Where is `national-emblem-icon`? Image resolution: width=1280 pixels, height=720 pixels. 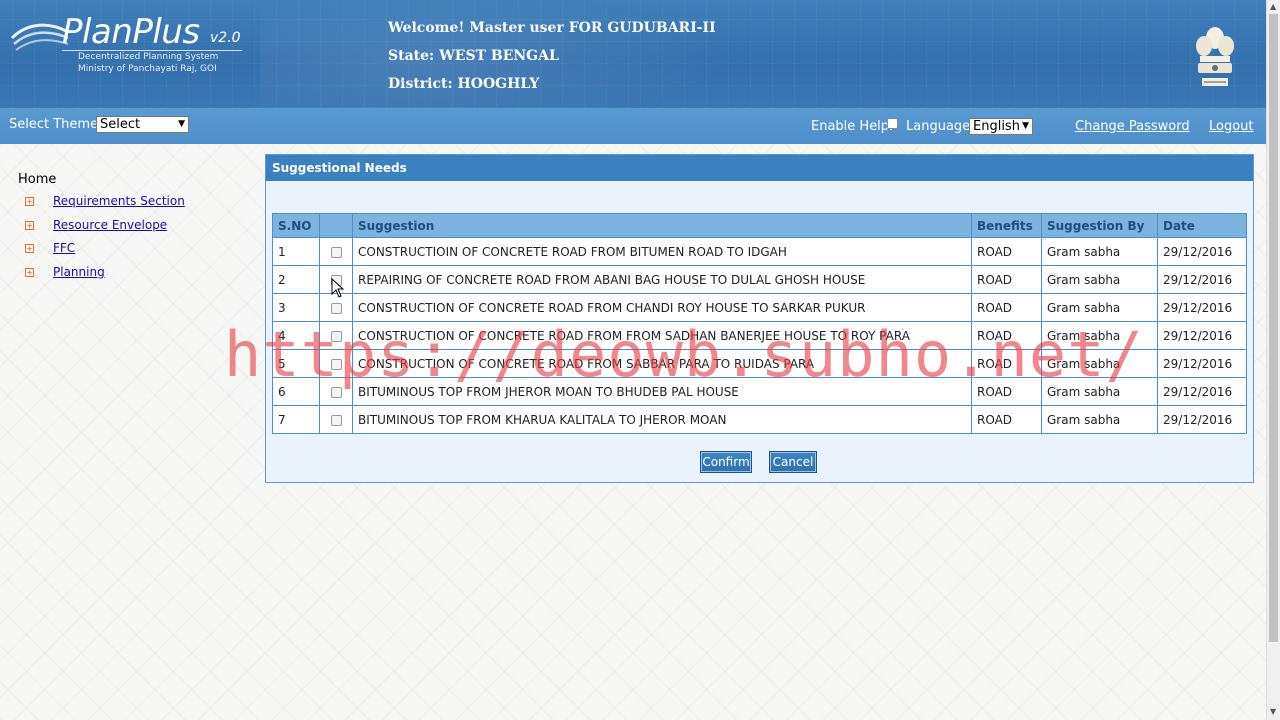 national-emblem-icon is located at coordinates (1215, 56).